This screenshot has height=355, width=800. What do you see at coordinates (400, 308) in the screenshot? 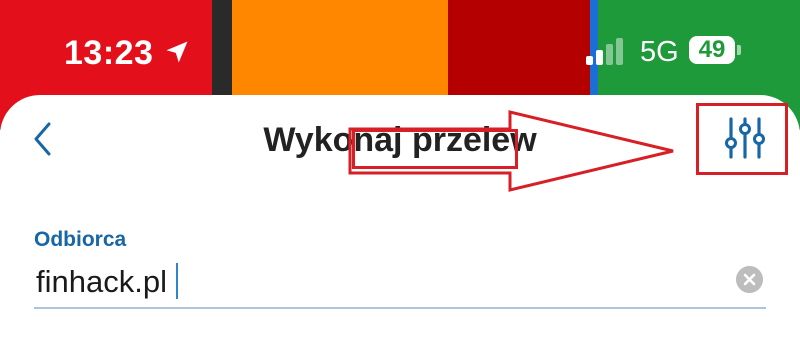
I see `recipient-underline` at bounding box center [400, 308].